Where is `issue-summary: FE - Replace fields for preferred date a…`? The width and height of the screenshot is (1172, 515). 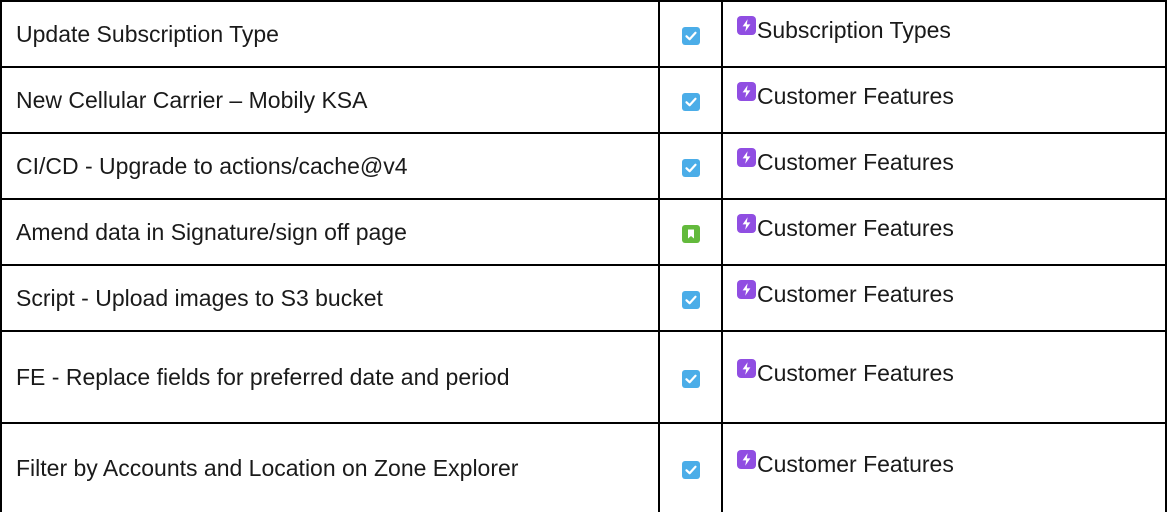
issue-summary: FE - Replace fields for preferred date a… is located at coordinates (330, 377).